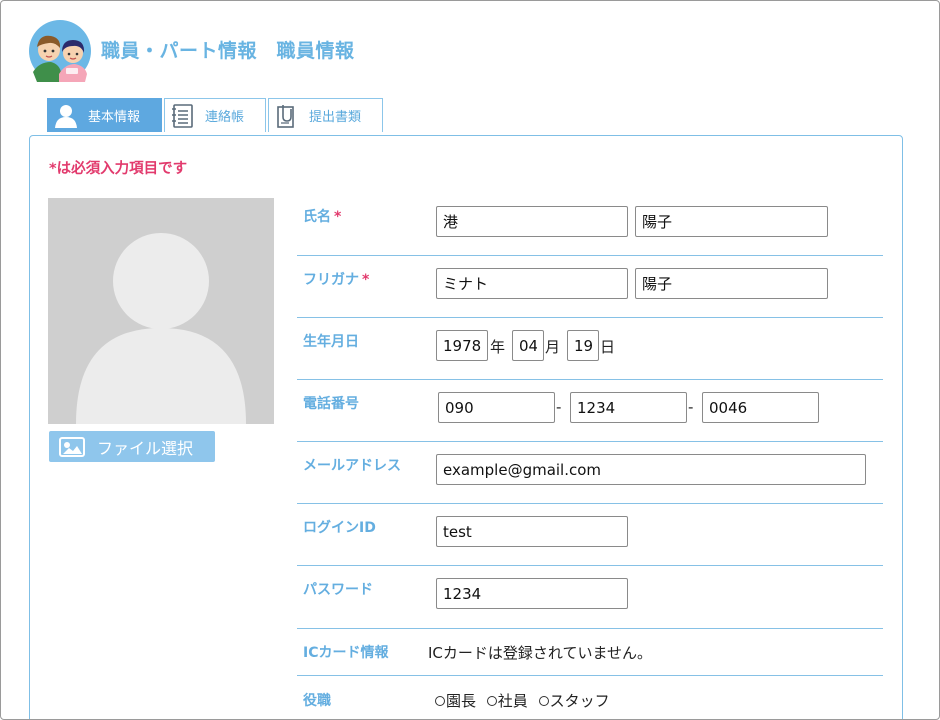 This screenshot has height=720, width=940. I want to click on page-title: 職員・パート情報 職員情報, so click(228, 51).